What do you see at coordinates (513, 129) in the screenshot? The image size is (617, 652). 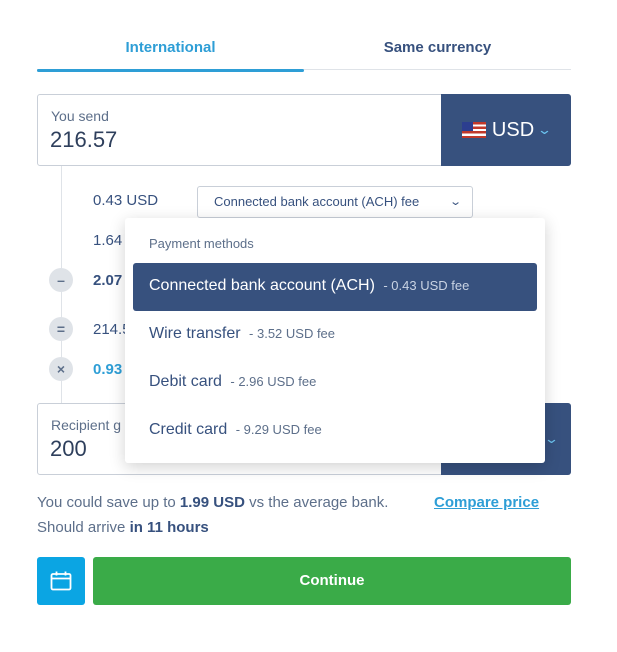 I see `send-currency-code: USD` at bounding box center [513, 129].